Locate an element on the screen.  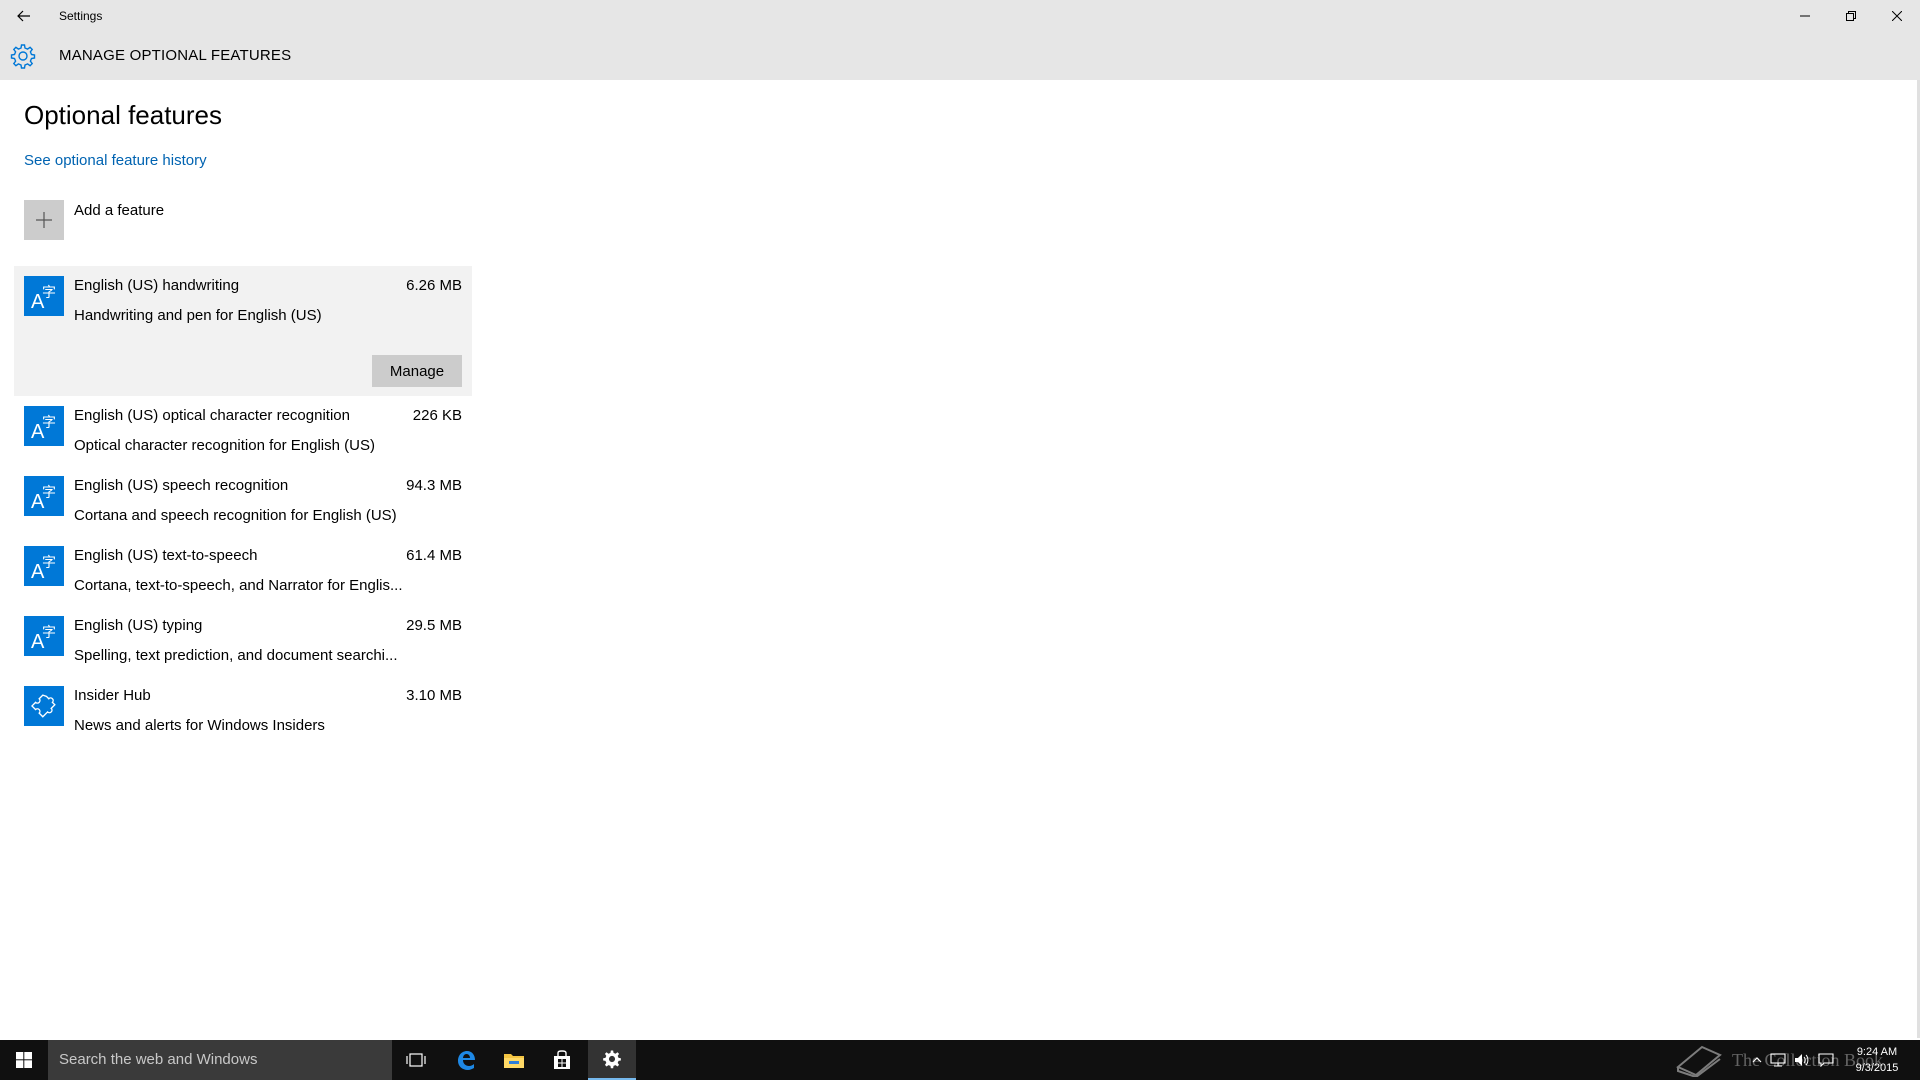
task-view-button is located at coordinates (416, 1060).